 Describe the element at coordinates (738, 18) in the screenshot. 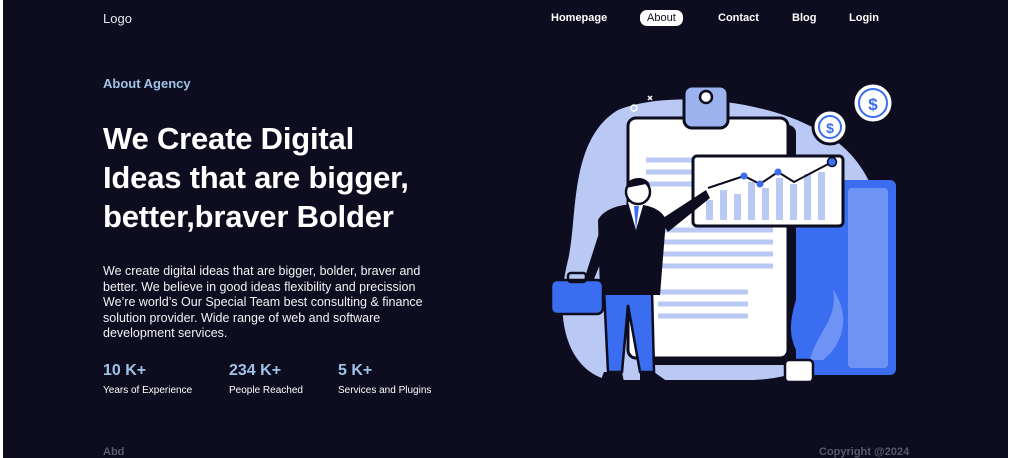

I see `nav-contact: Contact` at that location.